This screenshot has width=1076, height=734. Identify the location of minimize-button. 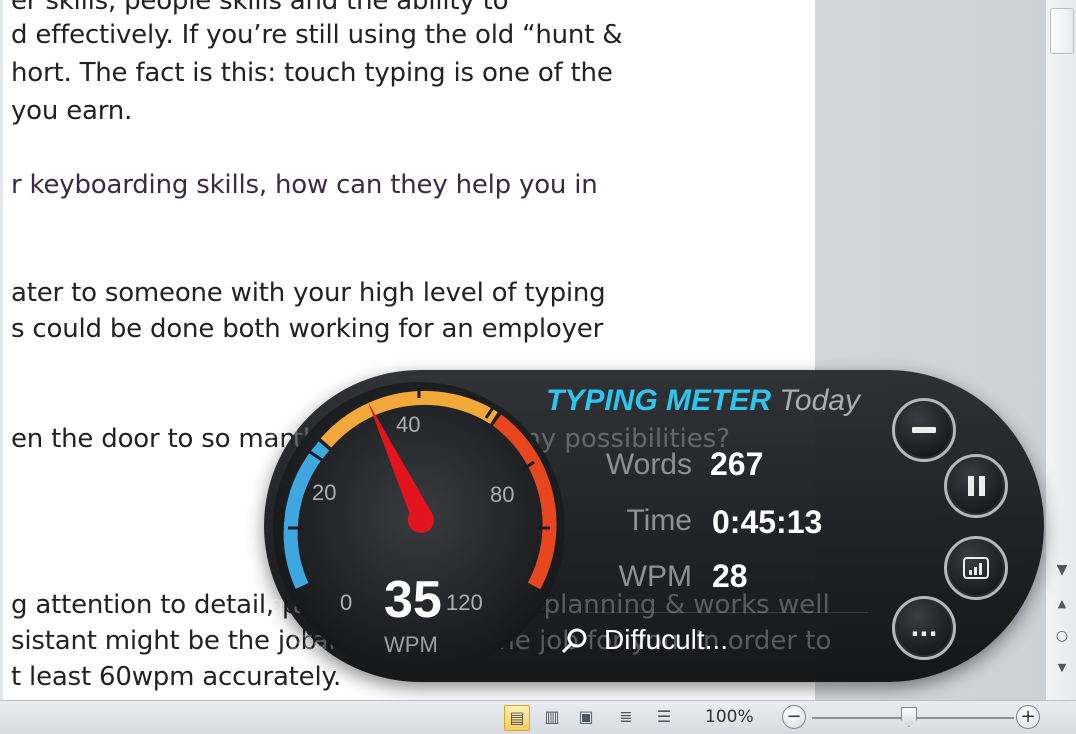
(924, 430).